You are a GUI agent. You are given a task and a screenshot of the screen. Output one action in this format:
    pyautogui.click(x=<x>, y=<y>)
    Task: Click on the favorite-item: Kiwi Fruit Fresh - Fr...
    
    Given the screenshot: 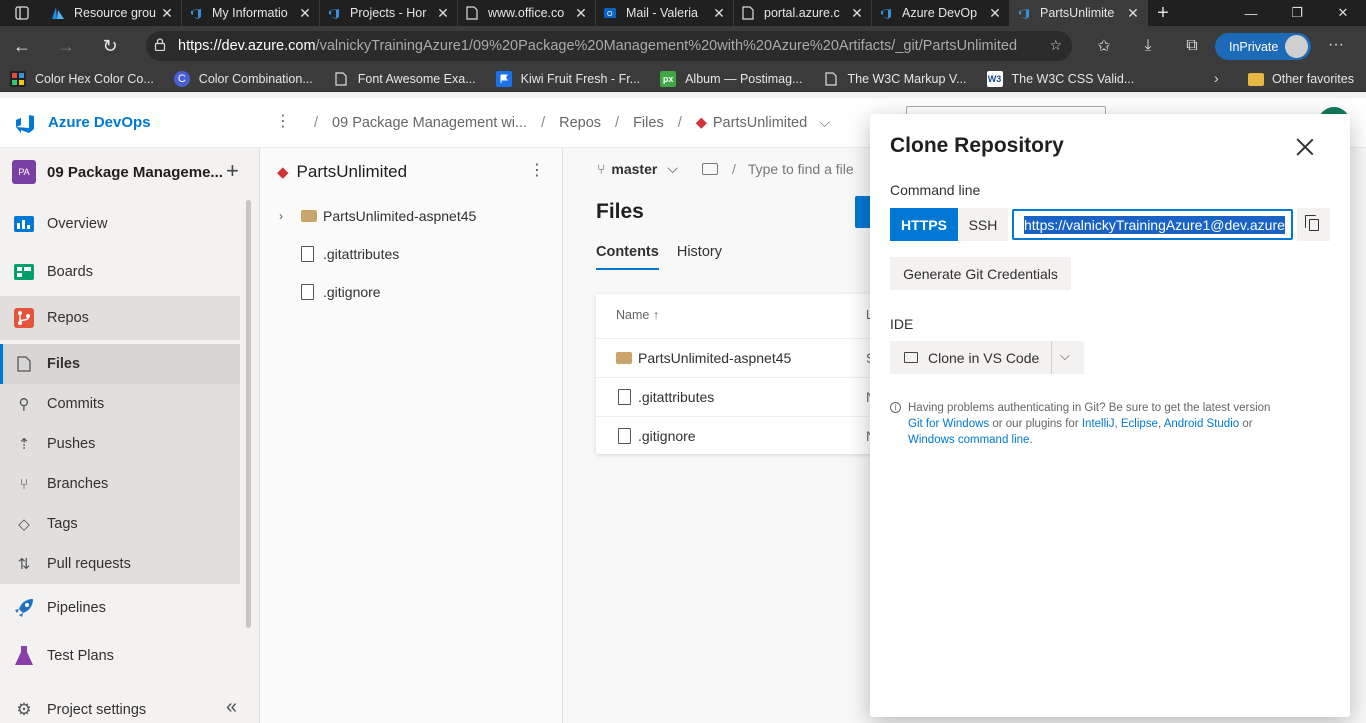 What is the action you would take?
    pyautogui.click(x=568, y=78)
    